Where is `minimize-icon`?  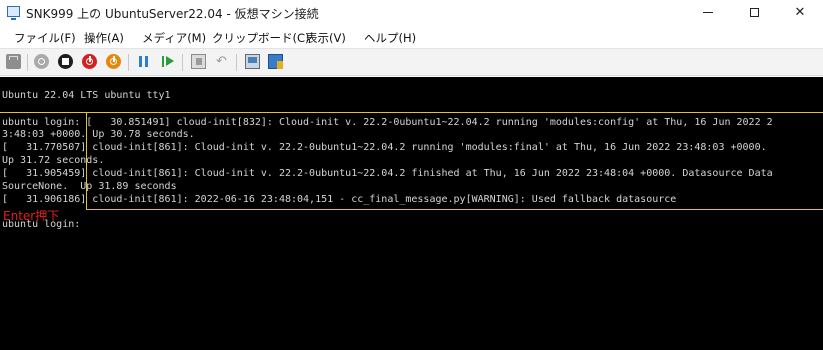
minimize-icon is located at coordinates (708, 12).